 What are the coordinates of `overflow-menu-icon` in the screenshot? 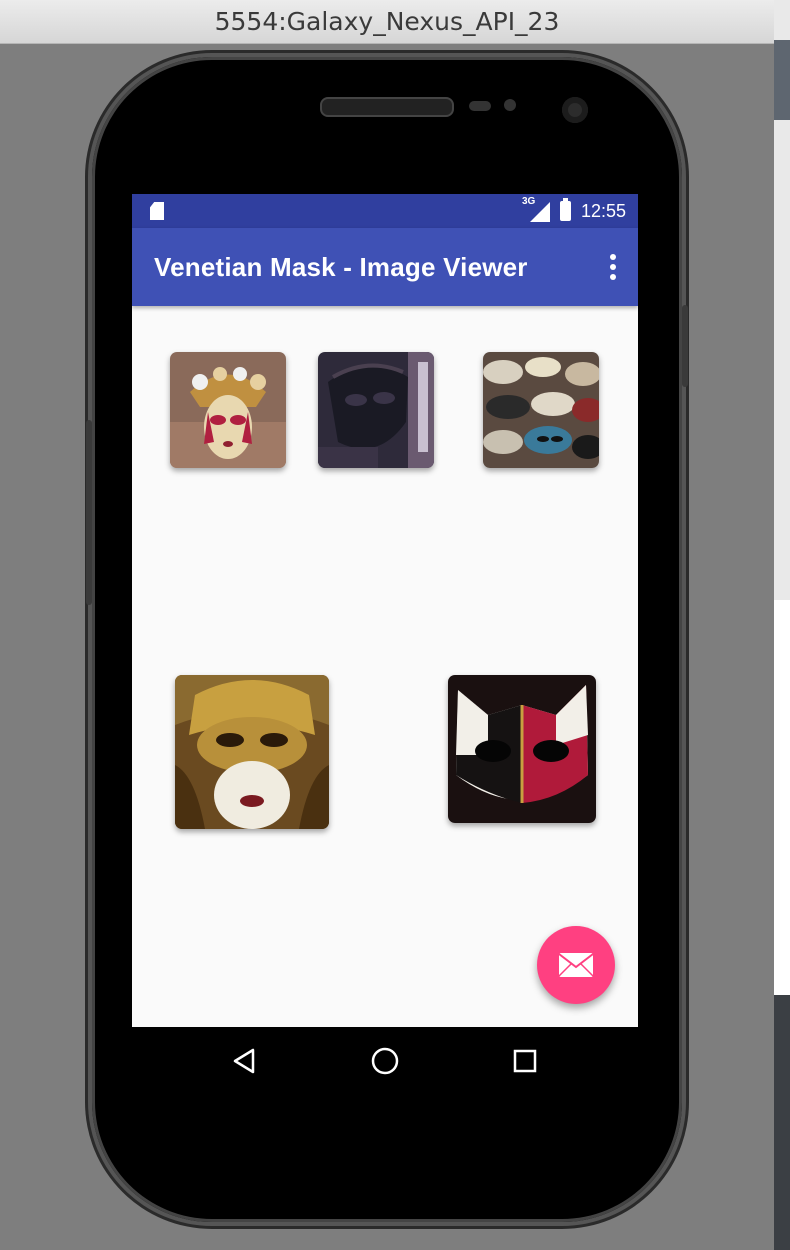 It's located at (613, 267).